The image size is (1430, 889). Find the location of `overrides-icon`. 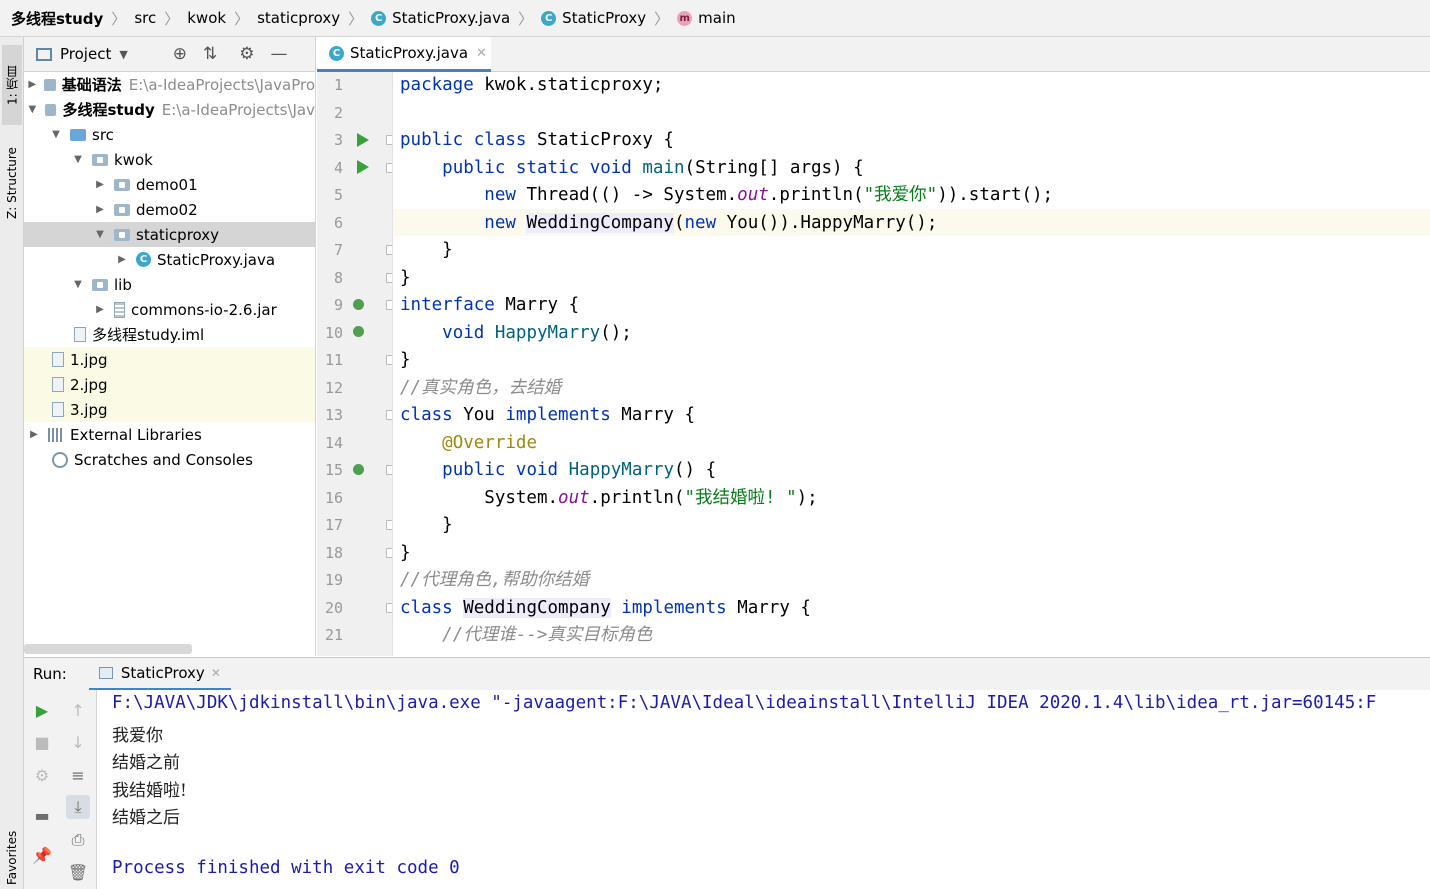

overrides-icon is located at coordinates (358, 469).